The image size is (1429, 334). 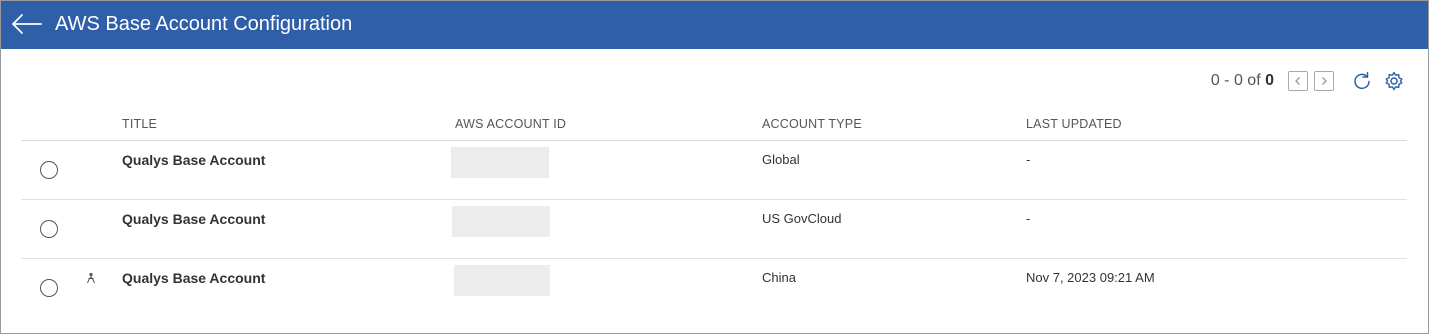 What do you see at coordinates (1235, 80) in the screenshot?
I see `pagination-range: 0 - 0 of` at bounding box center [1235, 80].